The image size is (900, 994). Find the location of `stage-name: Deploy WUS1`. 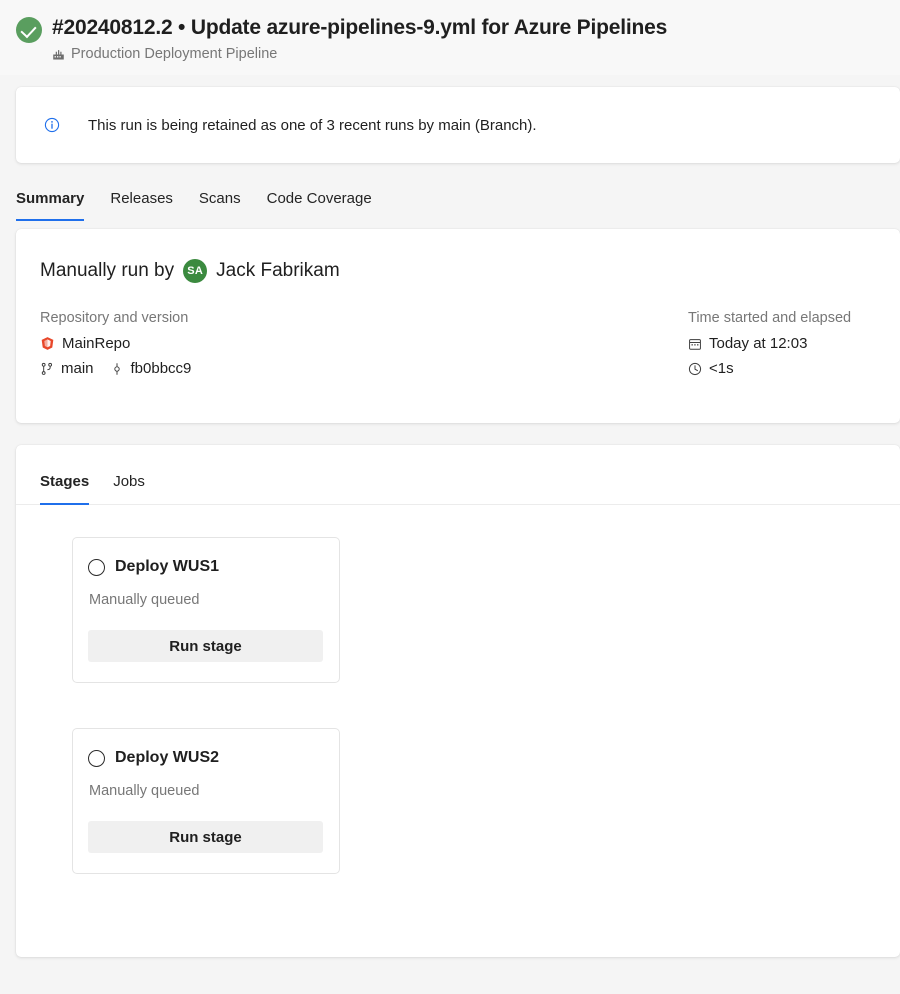

stage-name: Deploy WUS1 is located at coordinates (167, 566).